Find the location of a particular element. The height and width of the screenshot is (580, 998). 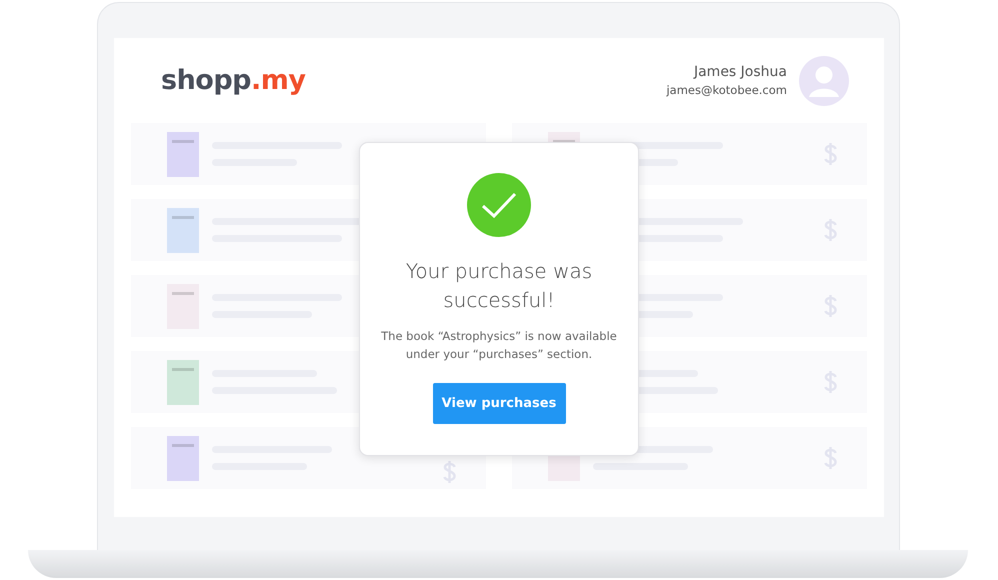

user-email: james@kotobee.com is located at coordinates (726, 90).